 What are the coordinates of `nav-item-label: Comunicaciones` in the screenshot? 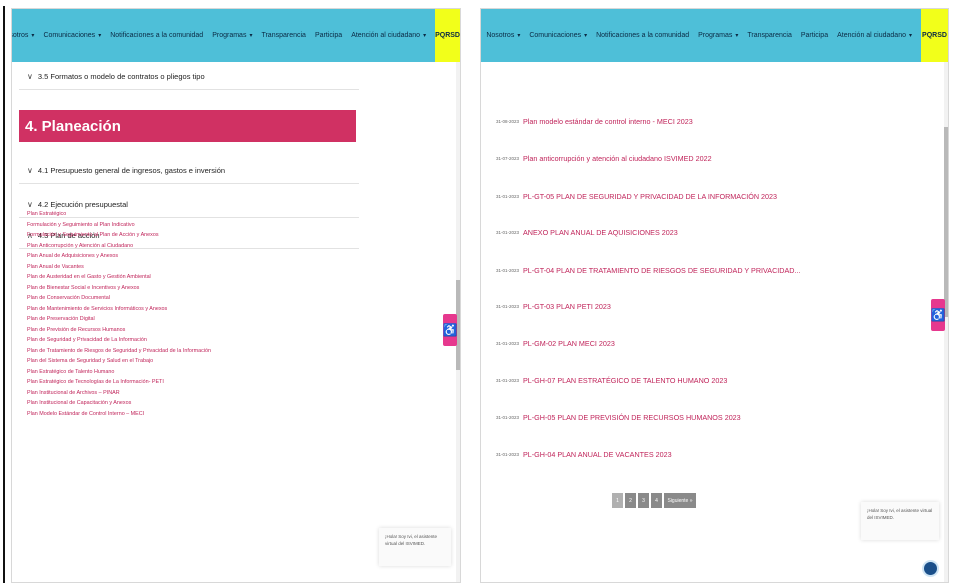 It's located at (69, 35).